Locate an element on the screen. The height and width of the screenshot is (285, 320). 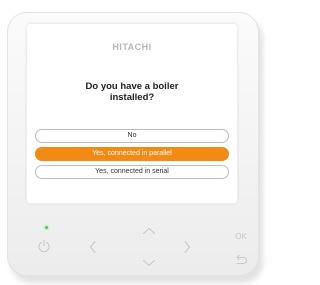
dialog-question: Do you have a boiler installed? is located at coordinates (132, 92).